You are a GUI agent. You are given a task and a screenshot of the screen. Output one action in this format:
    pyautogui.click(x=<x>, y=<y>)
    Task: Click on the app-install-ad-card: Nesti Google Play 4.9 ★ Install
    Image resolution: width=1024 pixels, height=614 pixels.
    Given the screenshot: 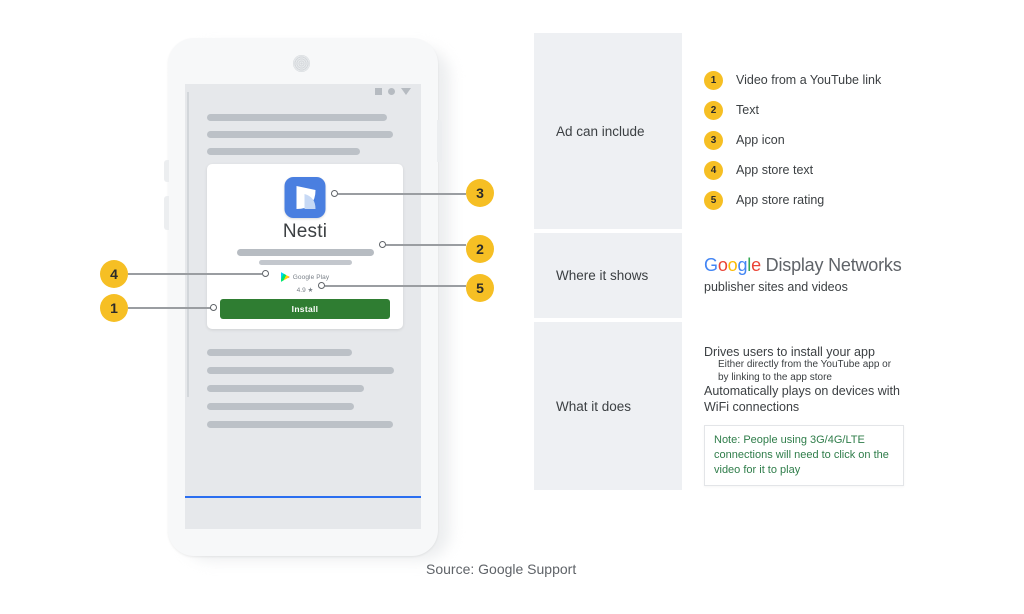 What is the action you would take?
    pyautogui.click(x=305, y=246)
    